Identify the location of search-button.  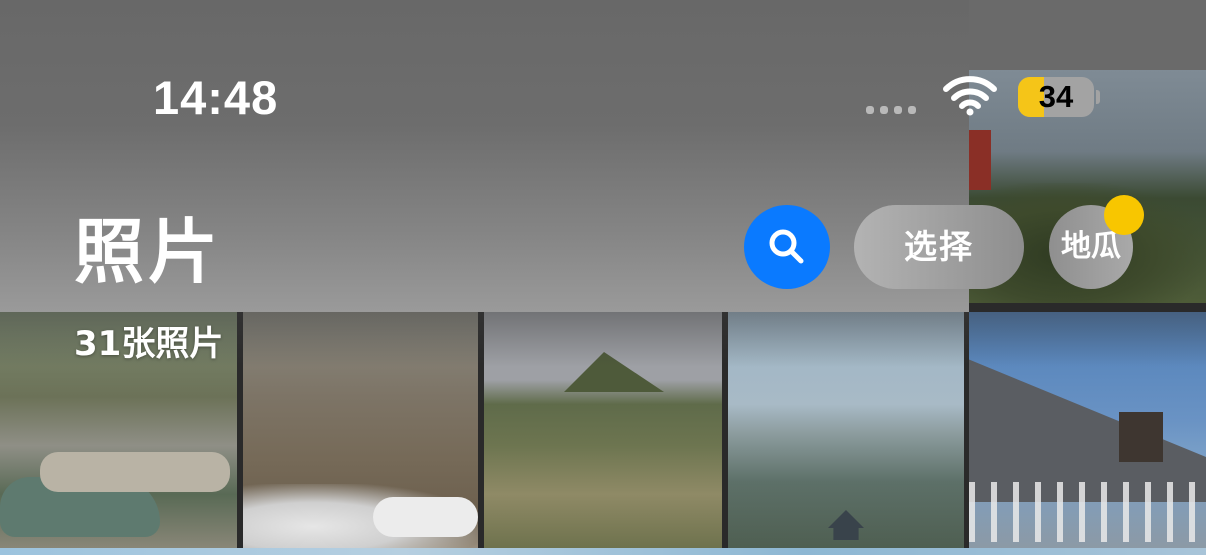
(787, 247).